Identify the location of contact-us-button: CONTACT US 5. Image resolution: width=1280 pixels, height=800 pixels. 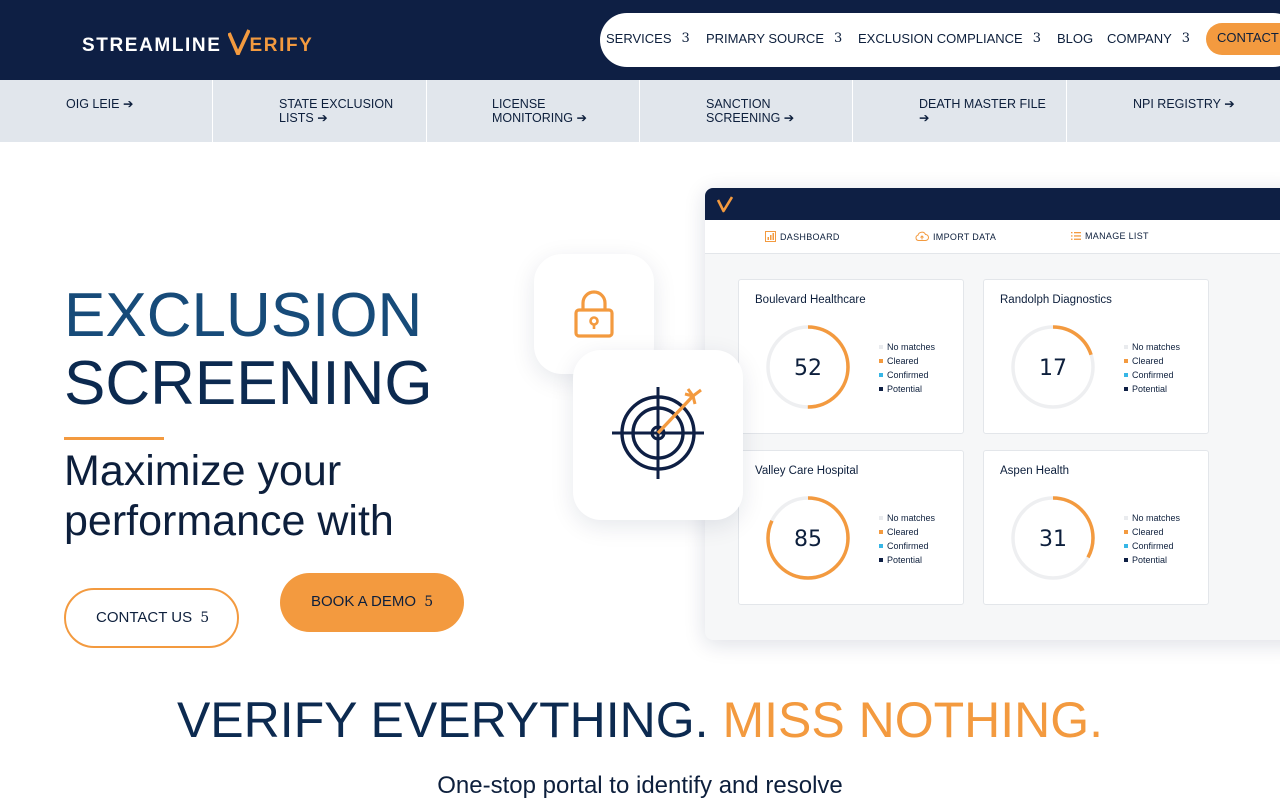
(151, 618).